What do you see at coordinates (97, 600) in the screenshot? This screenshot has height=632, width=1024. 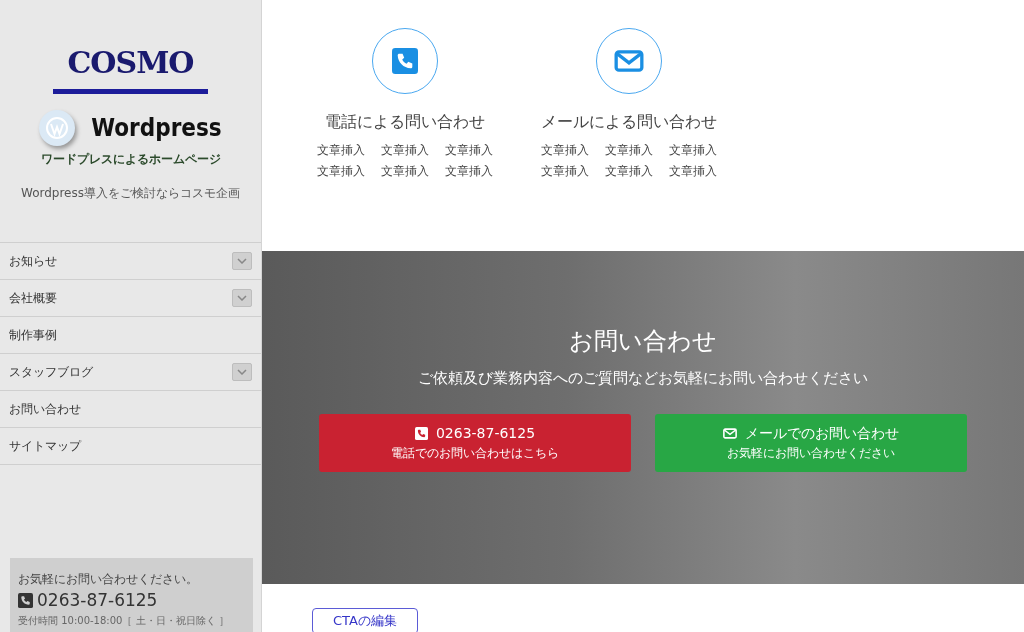 I see `phone-number: 0263-87-6125` at bounding box center [97, 600].